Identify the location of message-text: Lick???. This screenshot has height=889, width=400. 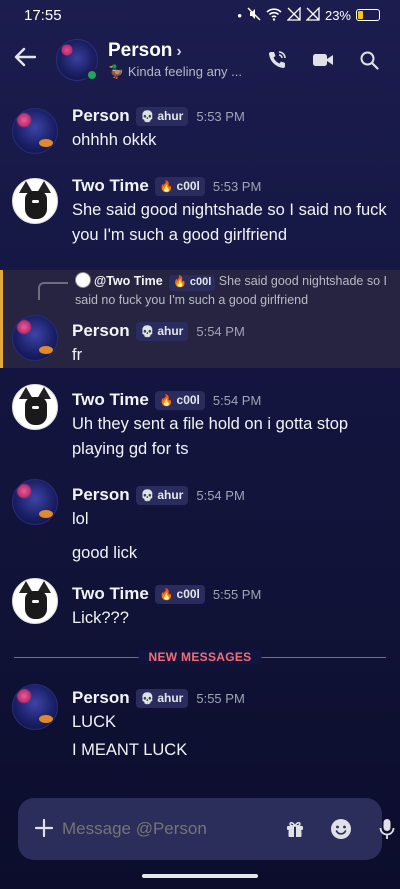
(100, 618).